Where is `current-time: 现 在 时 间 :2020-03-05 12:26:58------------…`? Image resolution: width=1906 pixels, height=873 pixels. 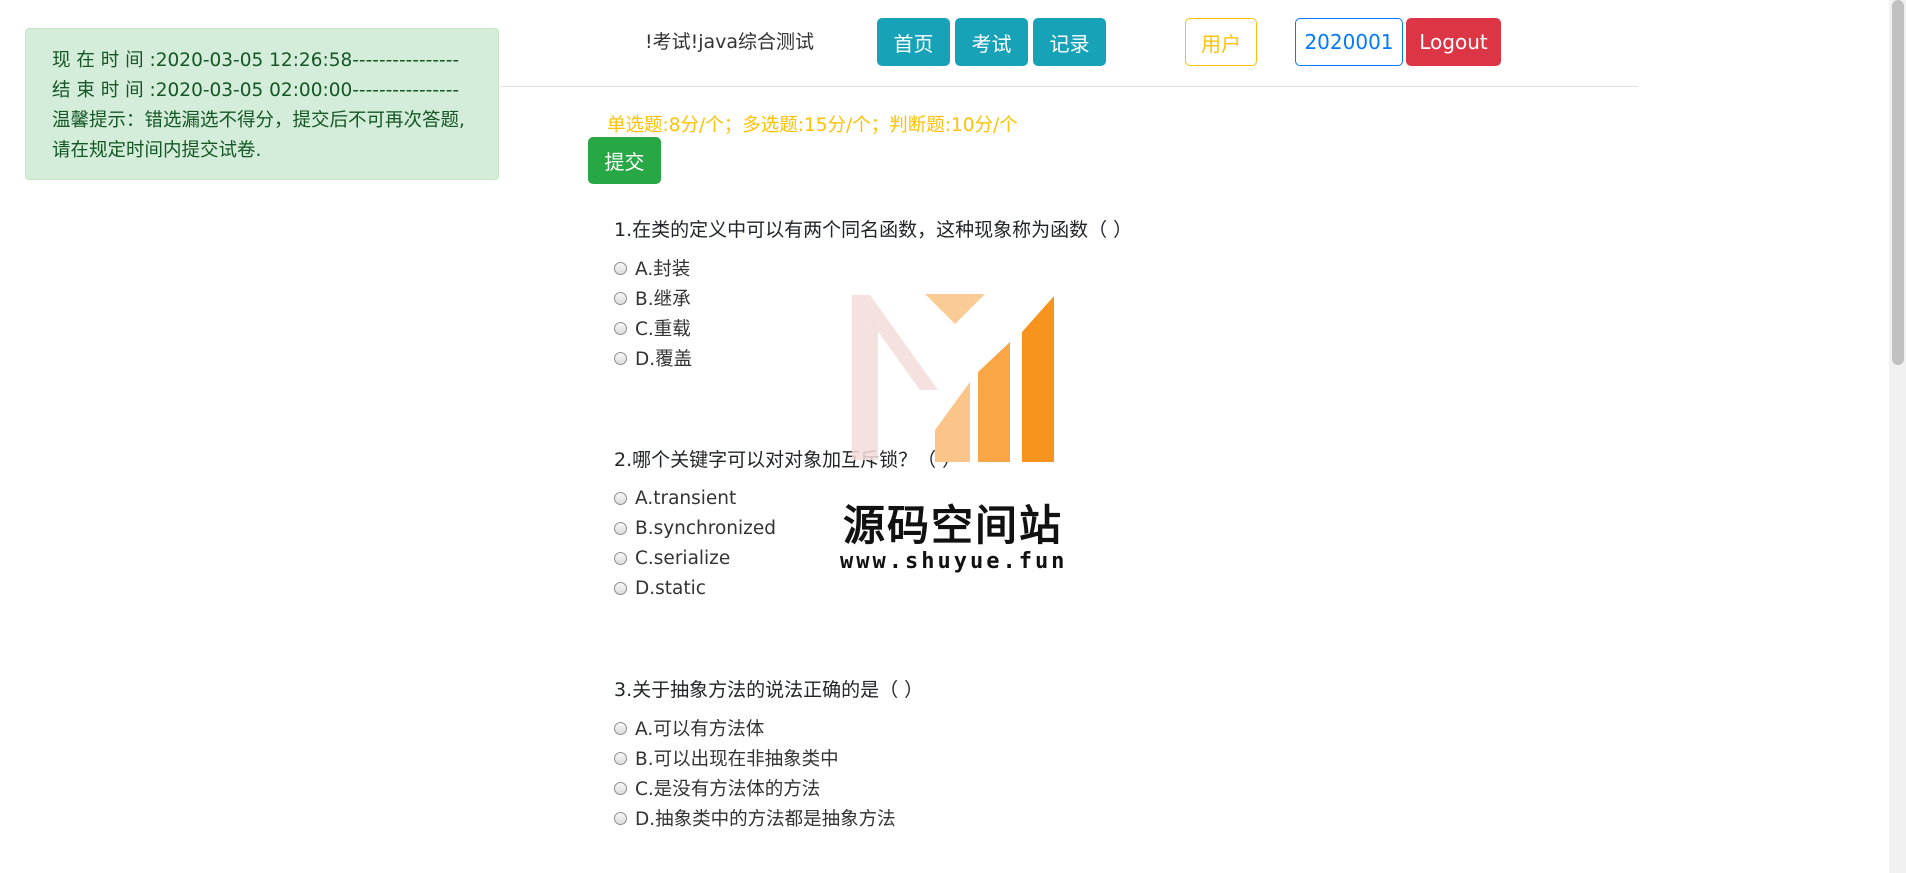
current-time: 现 在 时 间 :2020-03-05 12:26:58------------… is located at coordinates (256, 60).